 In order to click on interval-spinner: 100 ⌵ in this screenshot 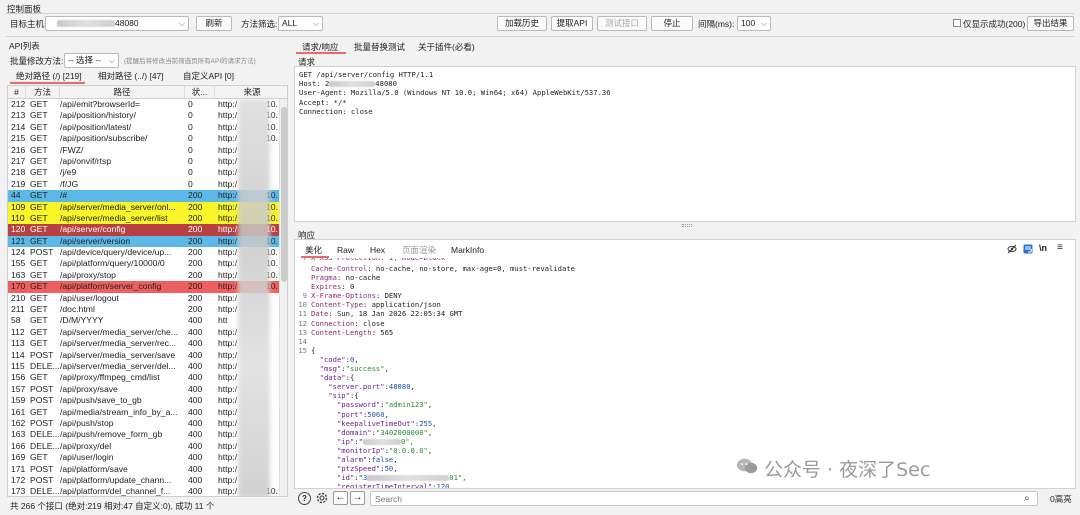, I will do `click(754, 23)`.